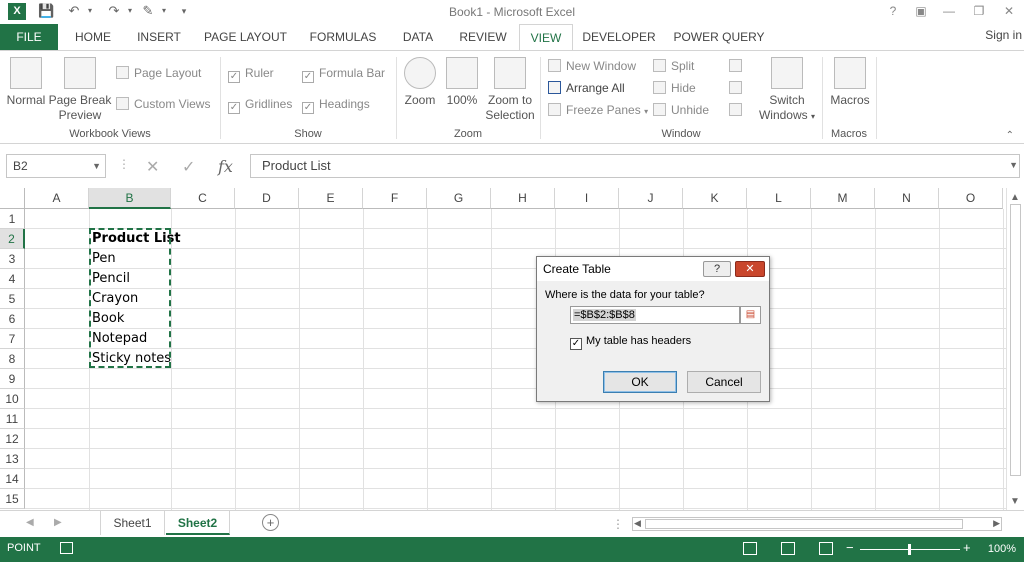 The height and width of the screenshot is (562, 1024). What do you see at coordinates (1002, 549) in the screenshot?
I see `zoom-level: 100%` at bounding box center [1002, 549].